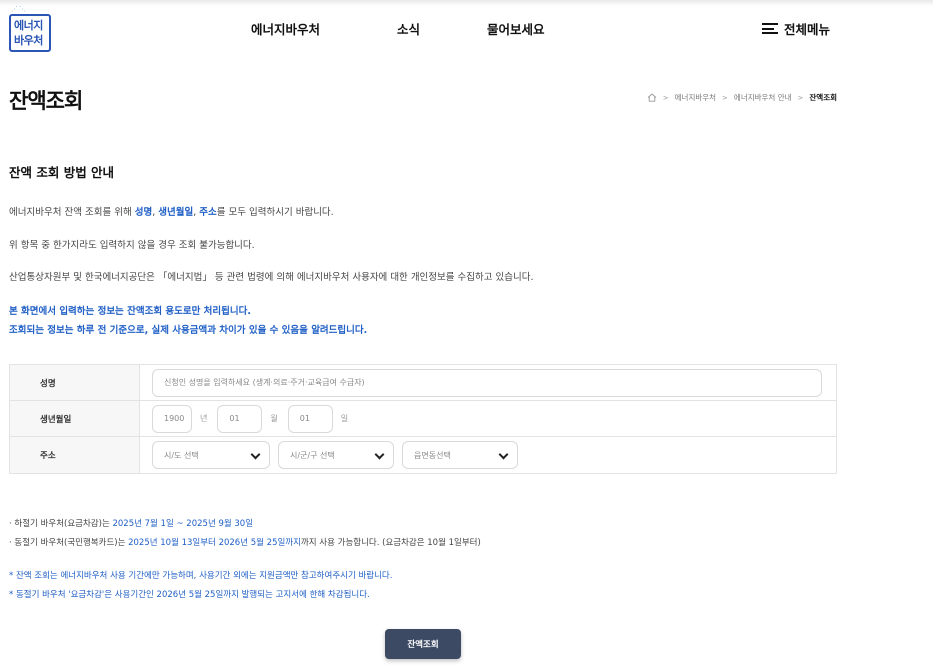 The height and width of the screenshot is (669, 933). What do you see at coordinates (69, 543) in the screenshot?
I see `note-winter-prefix: · 동절기 바우처(국민행복카드)는` at bounding box center [69, 543].